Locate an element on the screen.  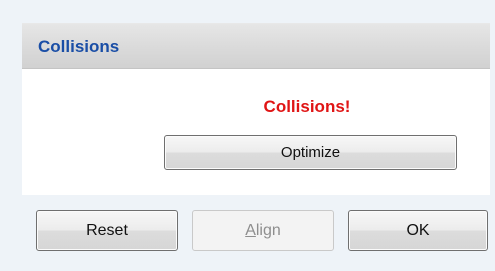
collision-status-text: Collisions! is located at coordinates (307, 106).